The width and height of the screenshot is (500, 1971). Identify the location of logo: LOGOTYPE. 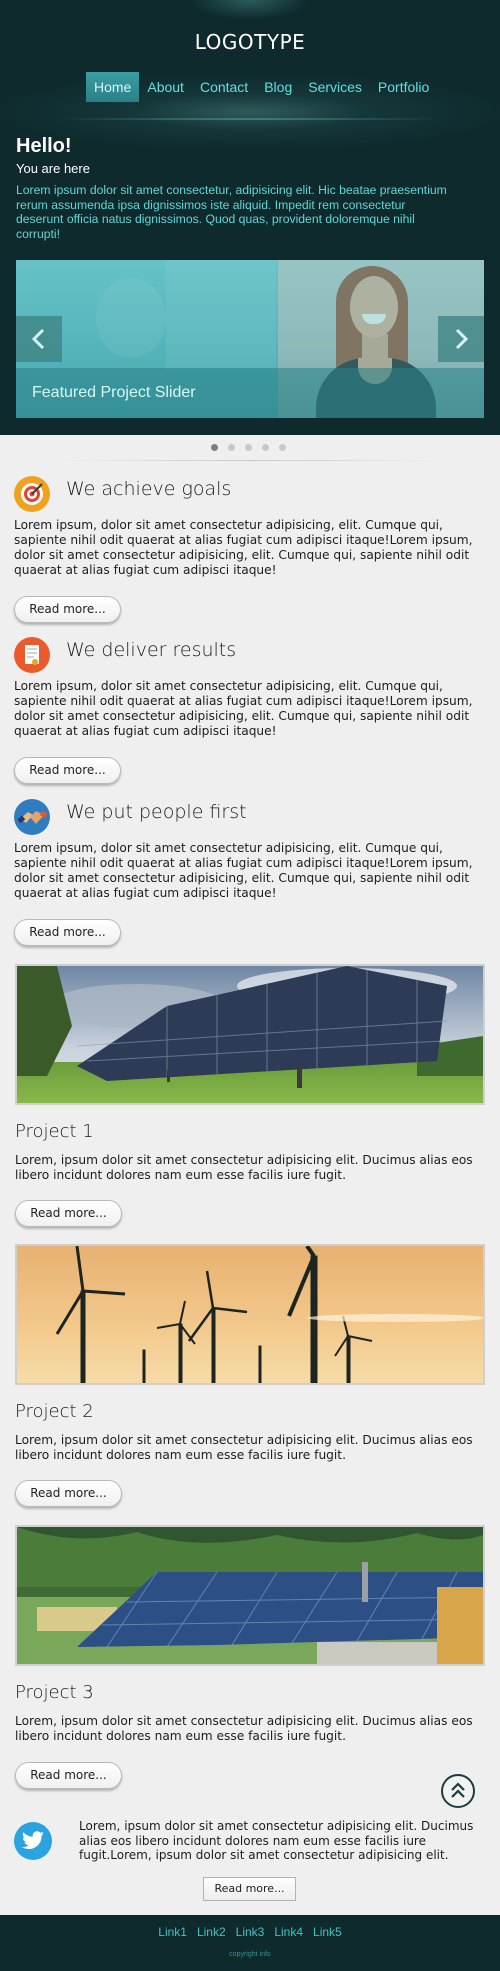
(250, 42).